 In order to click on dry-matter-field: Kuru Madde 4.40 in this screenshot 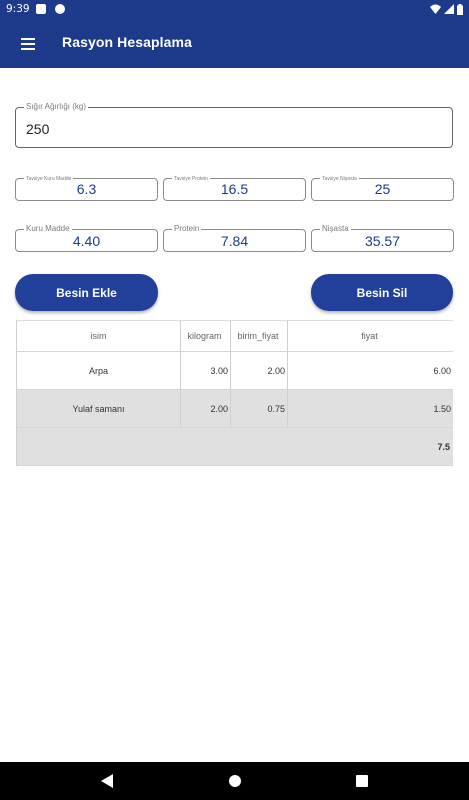, I will do `click(86, 238)`.